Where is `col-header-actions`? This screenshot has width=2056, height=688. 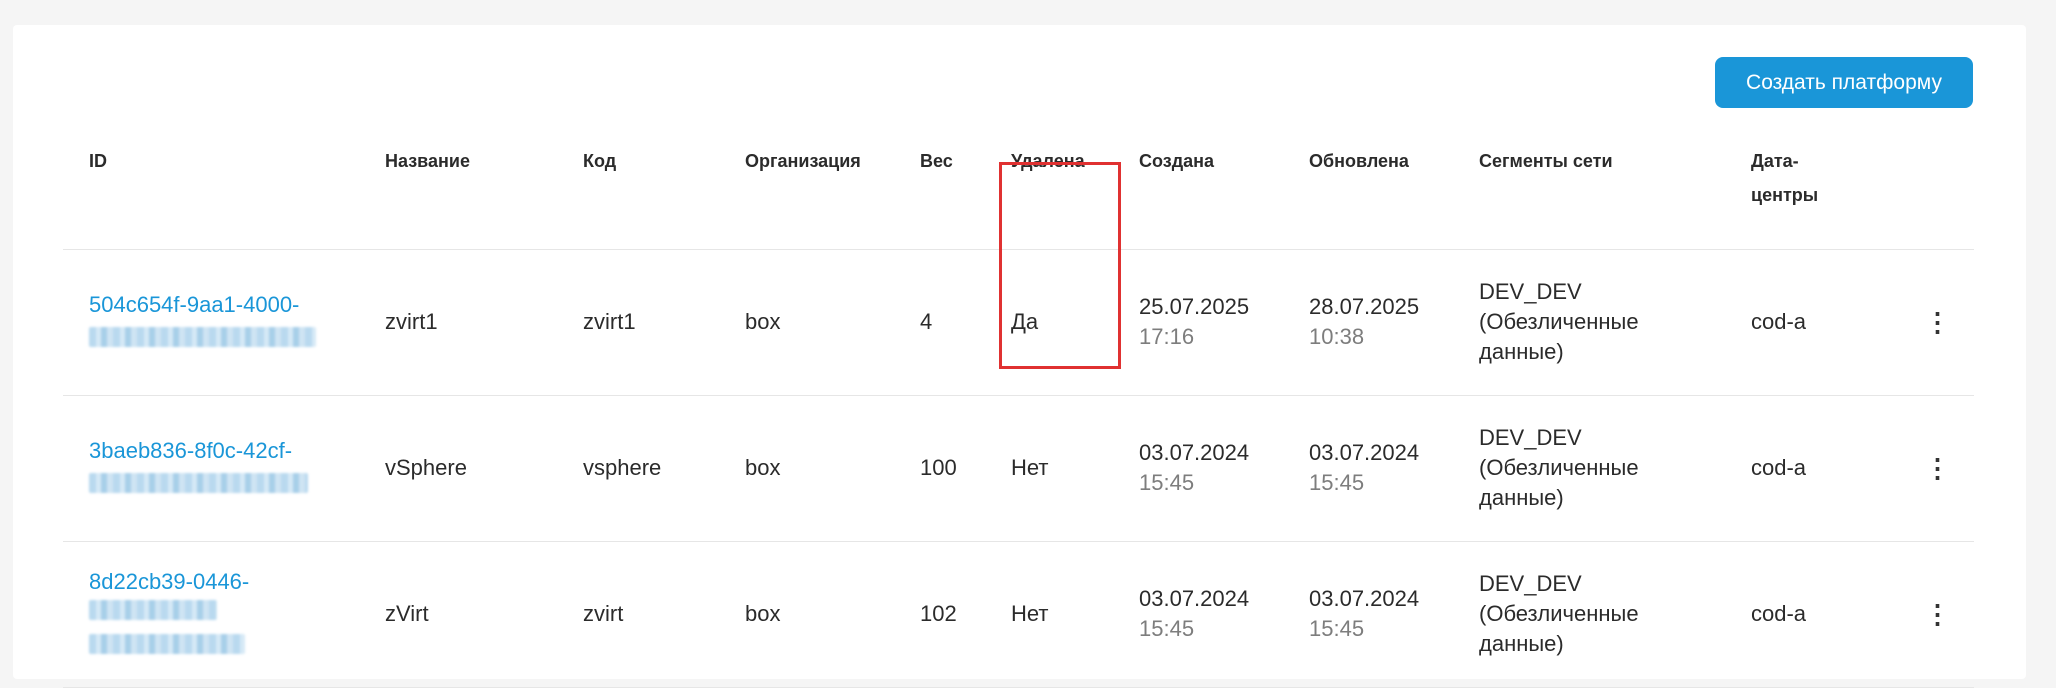 col-header-actions is located at coordinates (1924, 191).